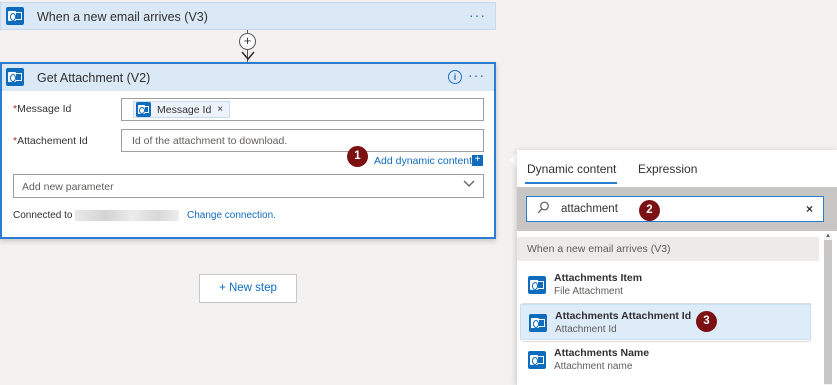  What do you see at coordinates (248, 186) in the screenshot?
I see `add-new-parameter-dropdown: Add new parameter` at bounding box center [248, 186].